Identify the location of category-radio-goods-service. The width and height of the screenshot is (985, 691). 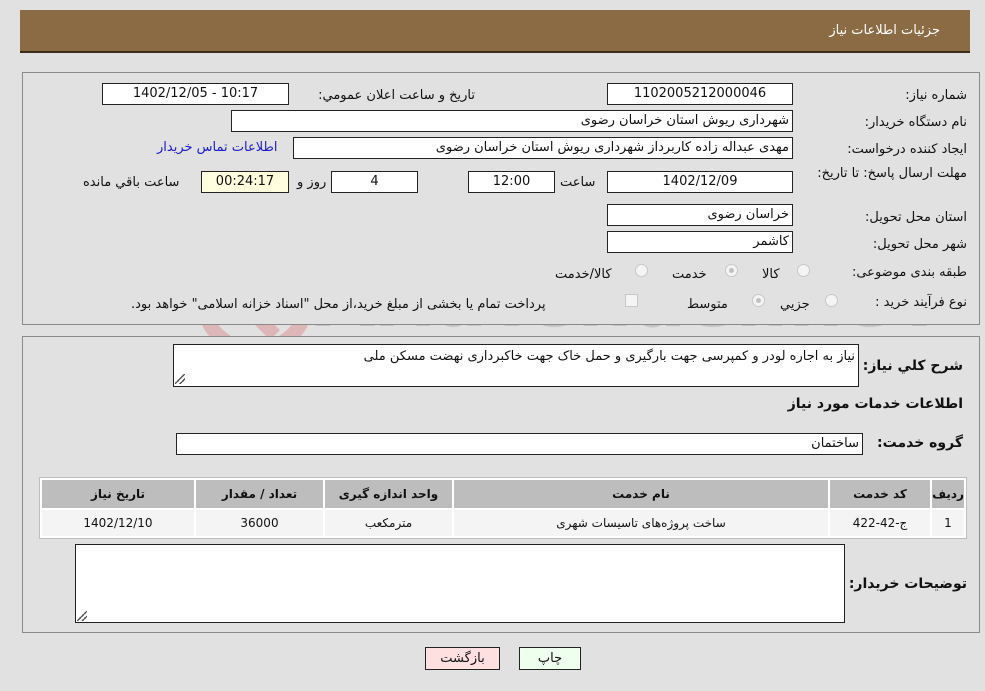
(641, 270).